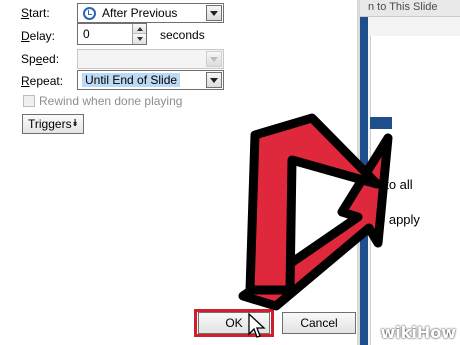 This screenshot has height=345, width=460. I want to click on triggers-label: Triggers, so click(50, 124).